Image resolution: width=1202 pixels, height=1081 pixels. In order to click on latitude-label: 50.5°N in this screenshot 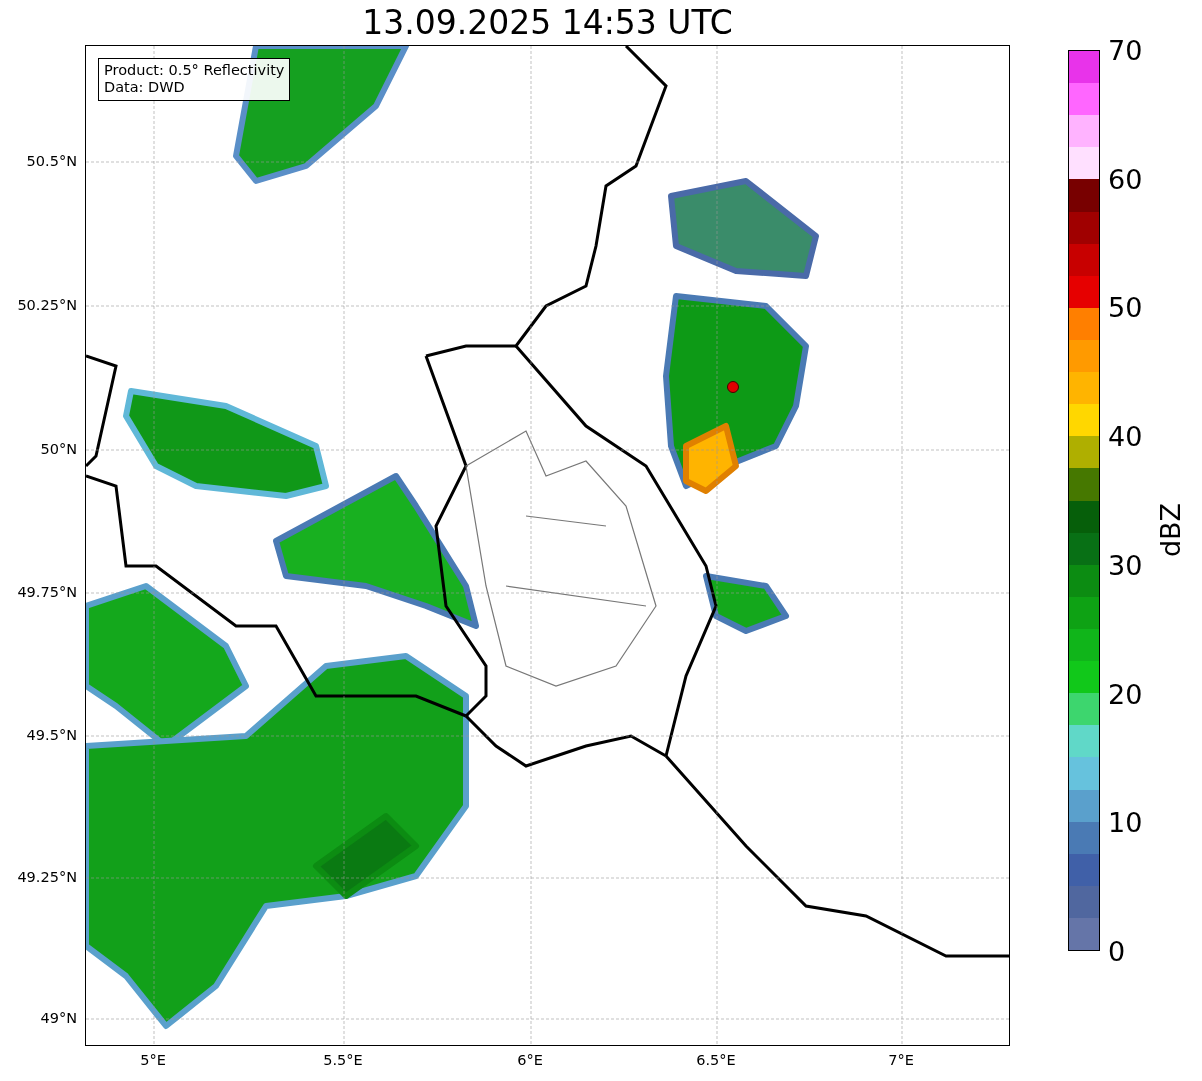, I will do `click(51, 161)`.